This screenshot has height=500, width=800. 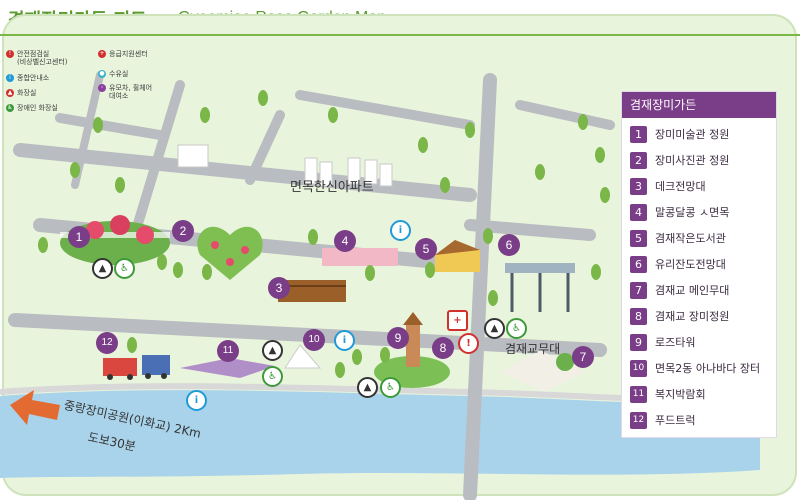 I want to click on legend-item-accessible-restroom: ♿ 장애인 화장실, so click(x=32, y=108).